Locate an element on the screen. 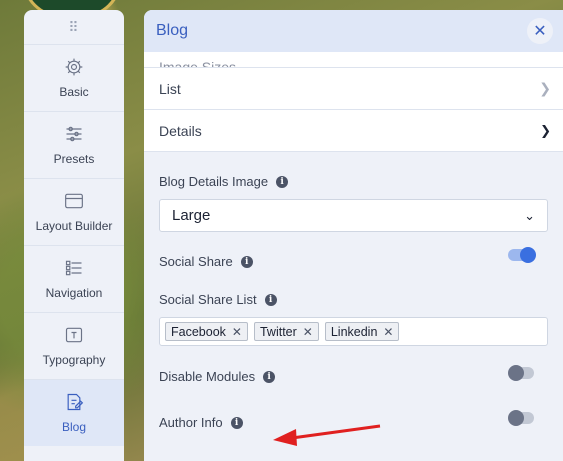  sidebar-item-layout-builder: Layout Builder is located at coordinates (74, 211).